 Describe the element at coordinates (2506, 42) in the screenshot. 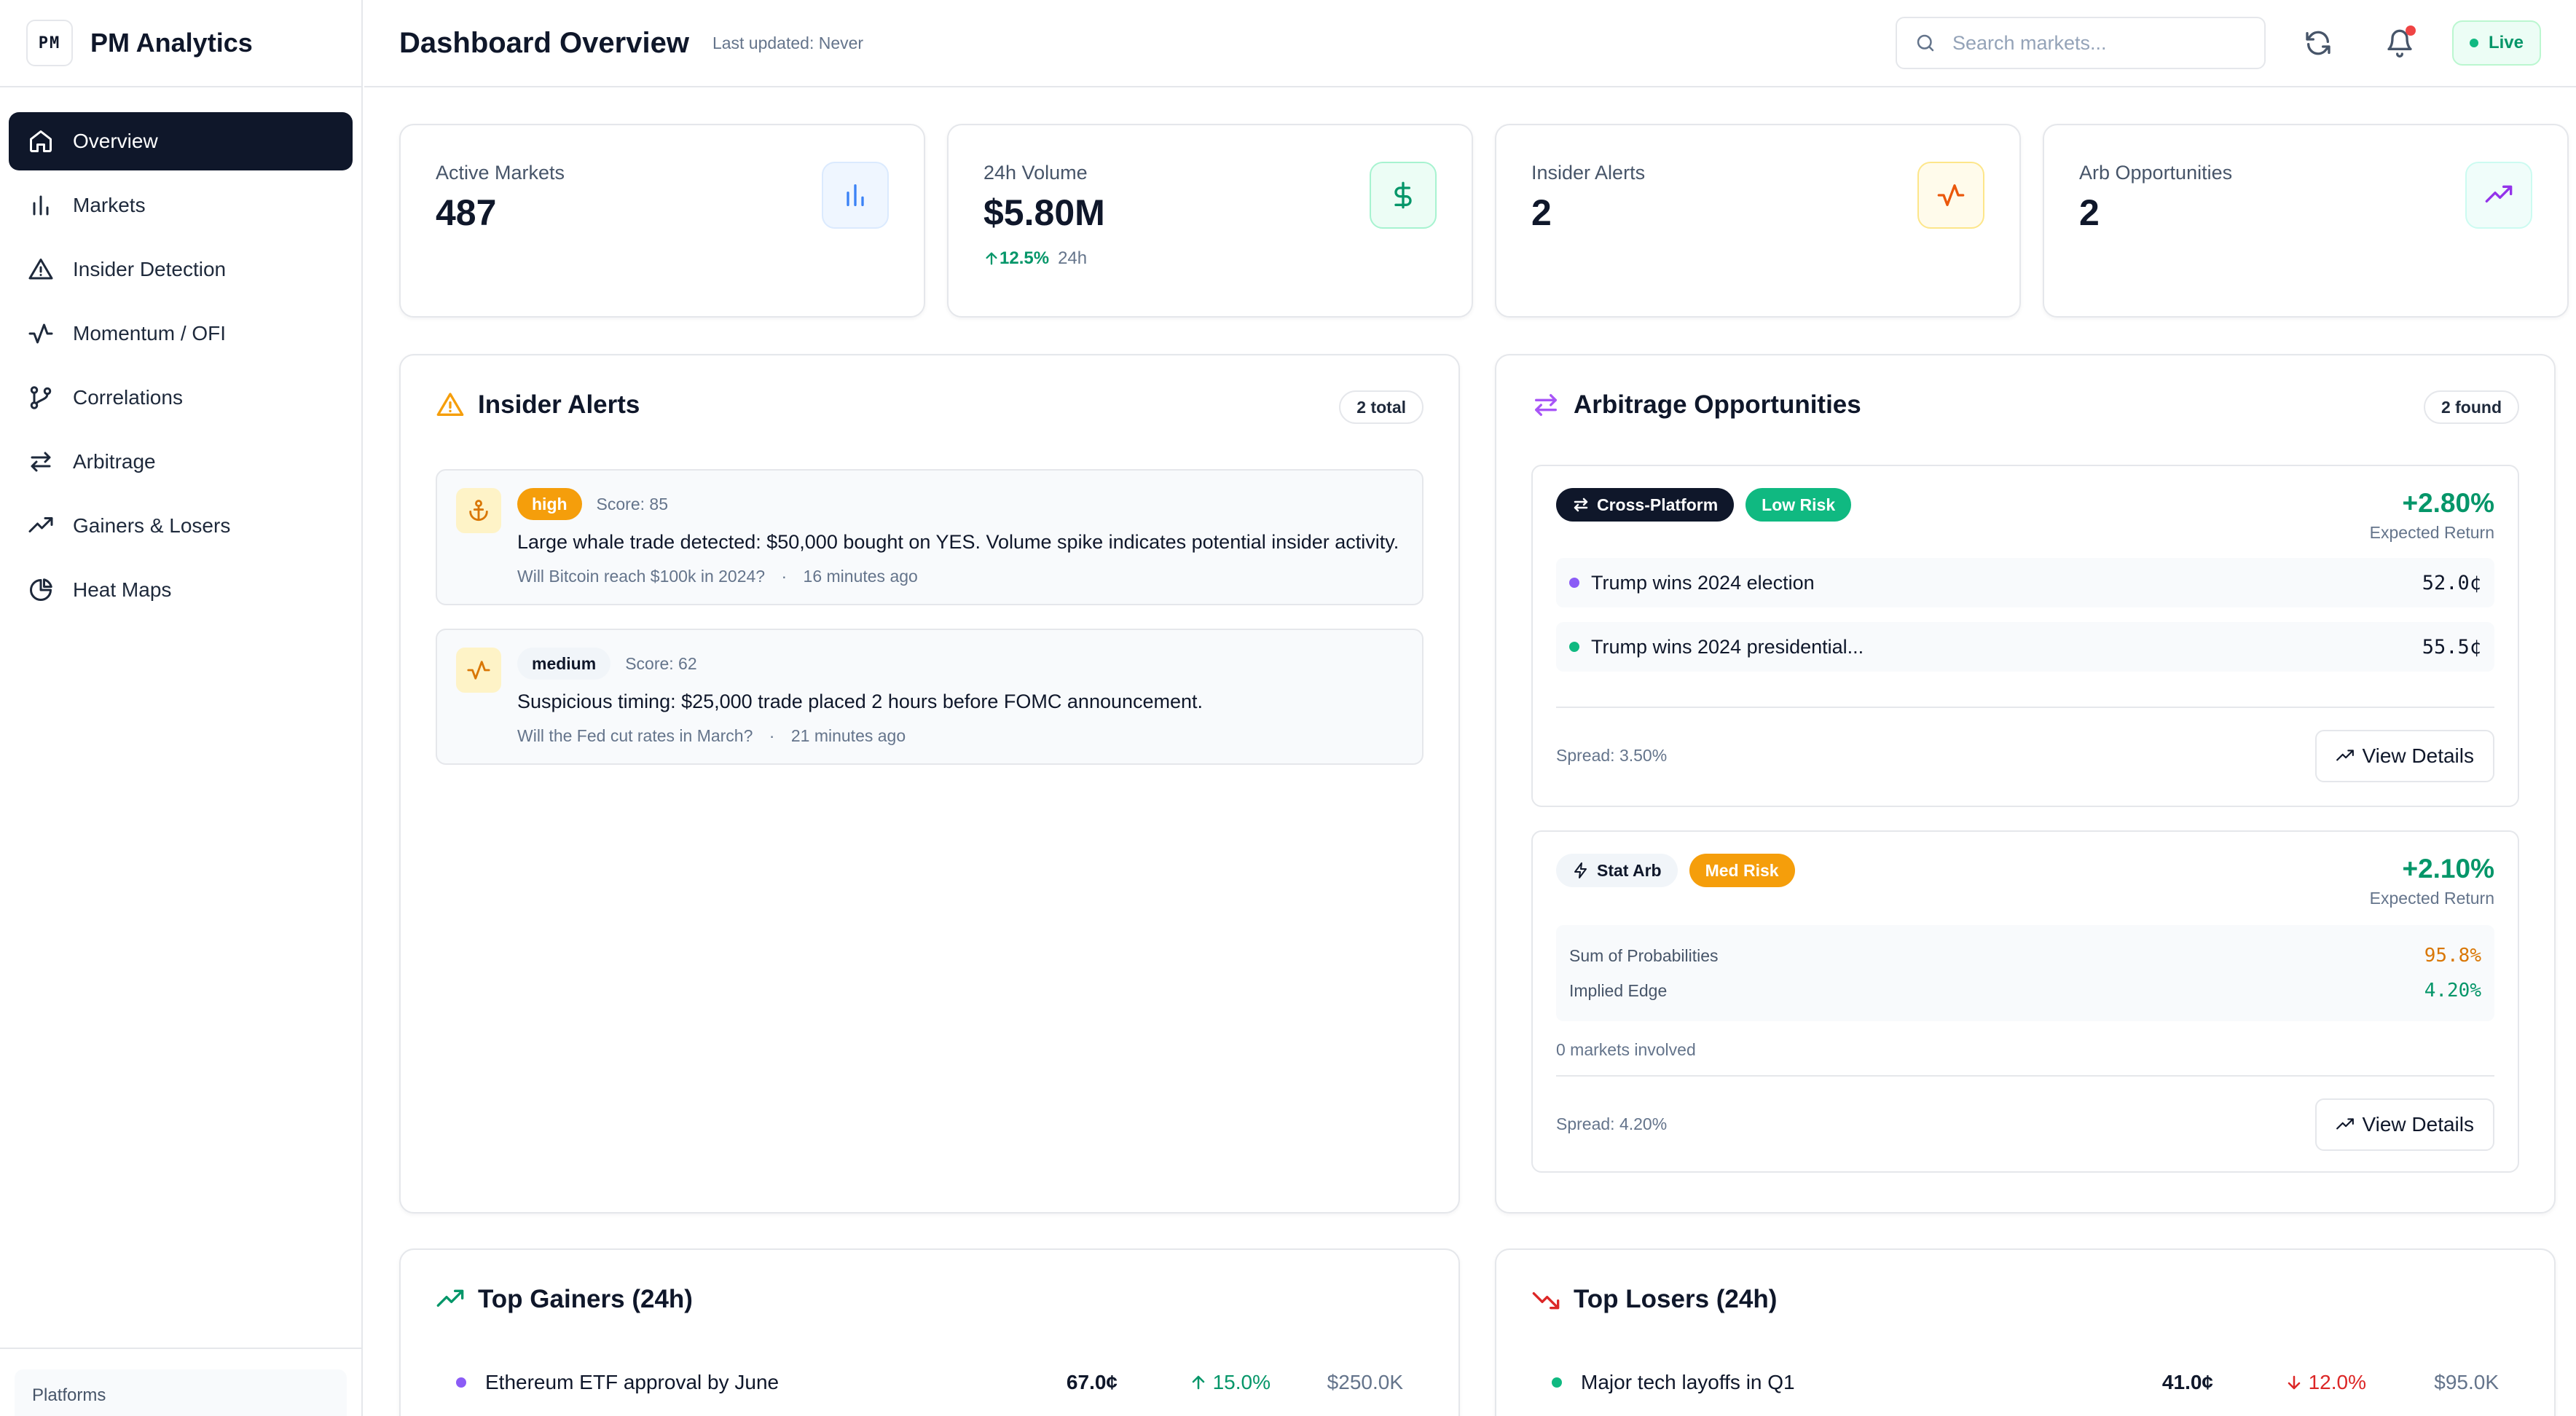

I see `live-label: Live` at that location.